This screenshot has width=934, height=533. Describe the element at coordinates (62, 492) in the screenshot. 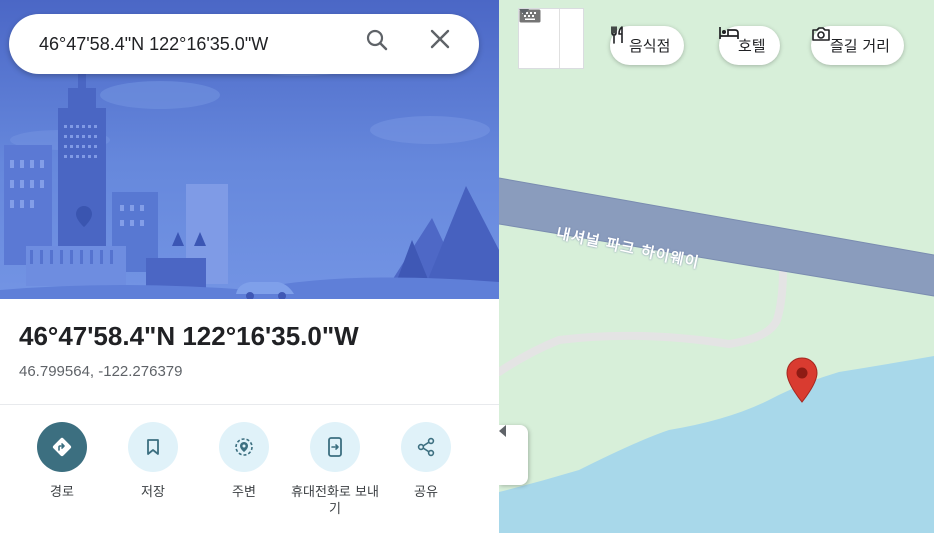

I see `directions-label: 경로` at that location.